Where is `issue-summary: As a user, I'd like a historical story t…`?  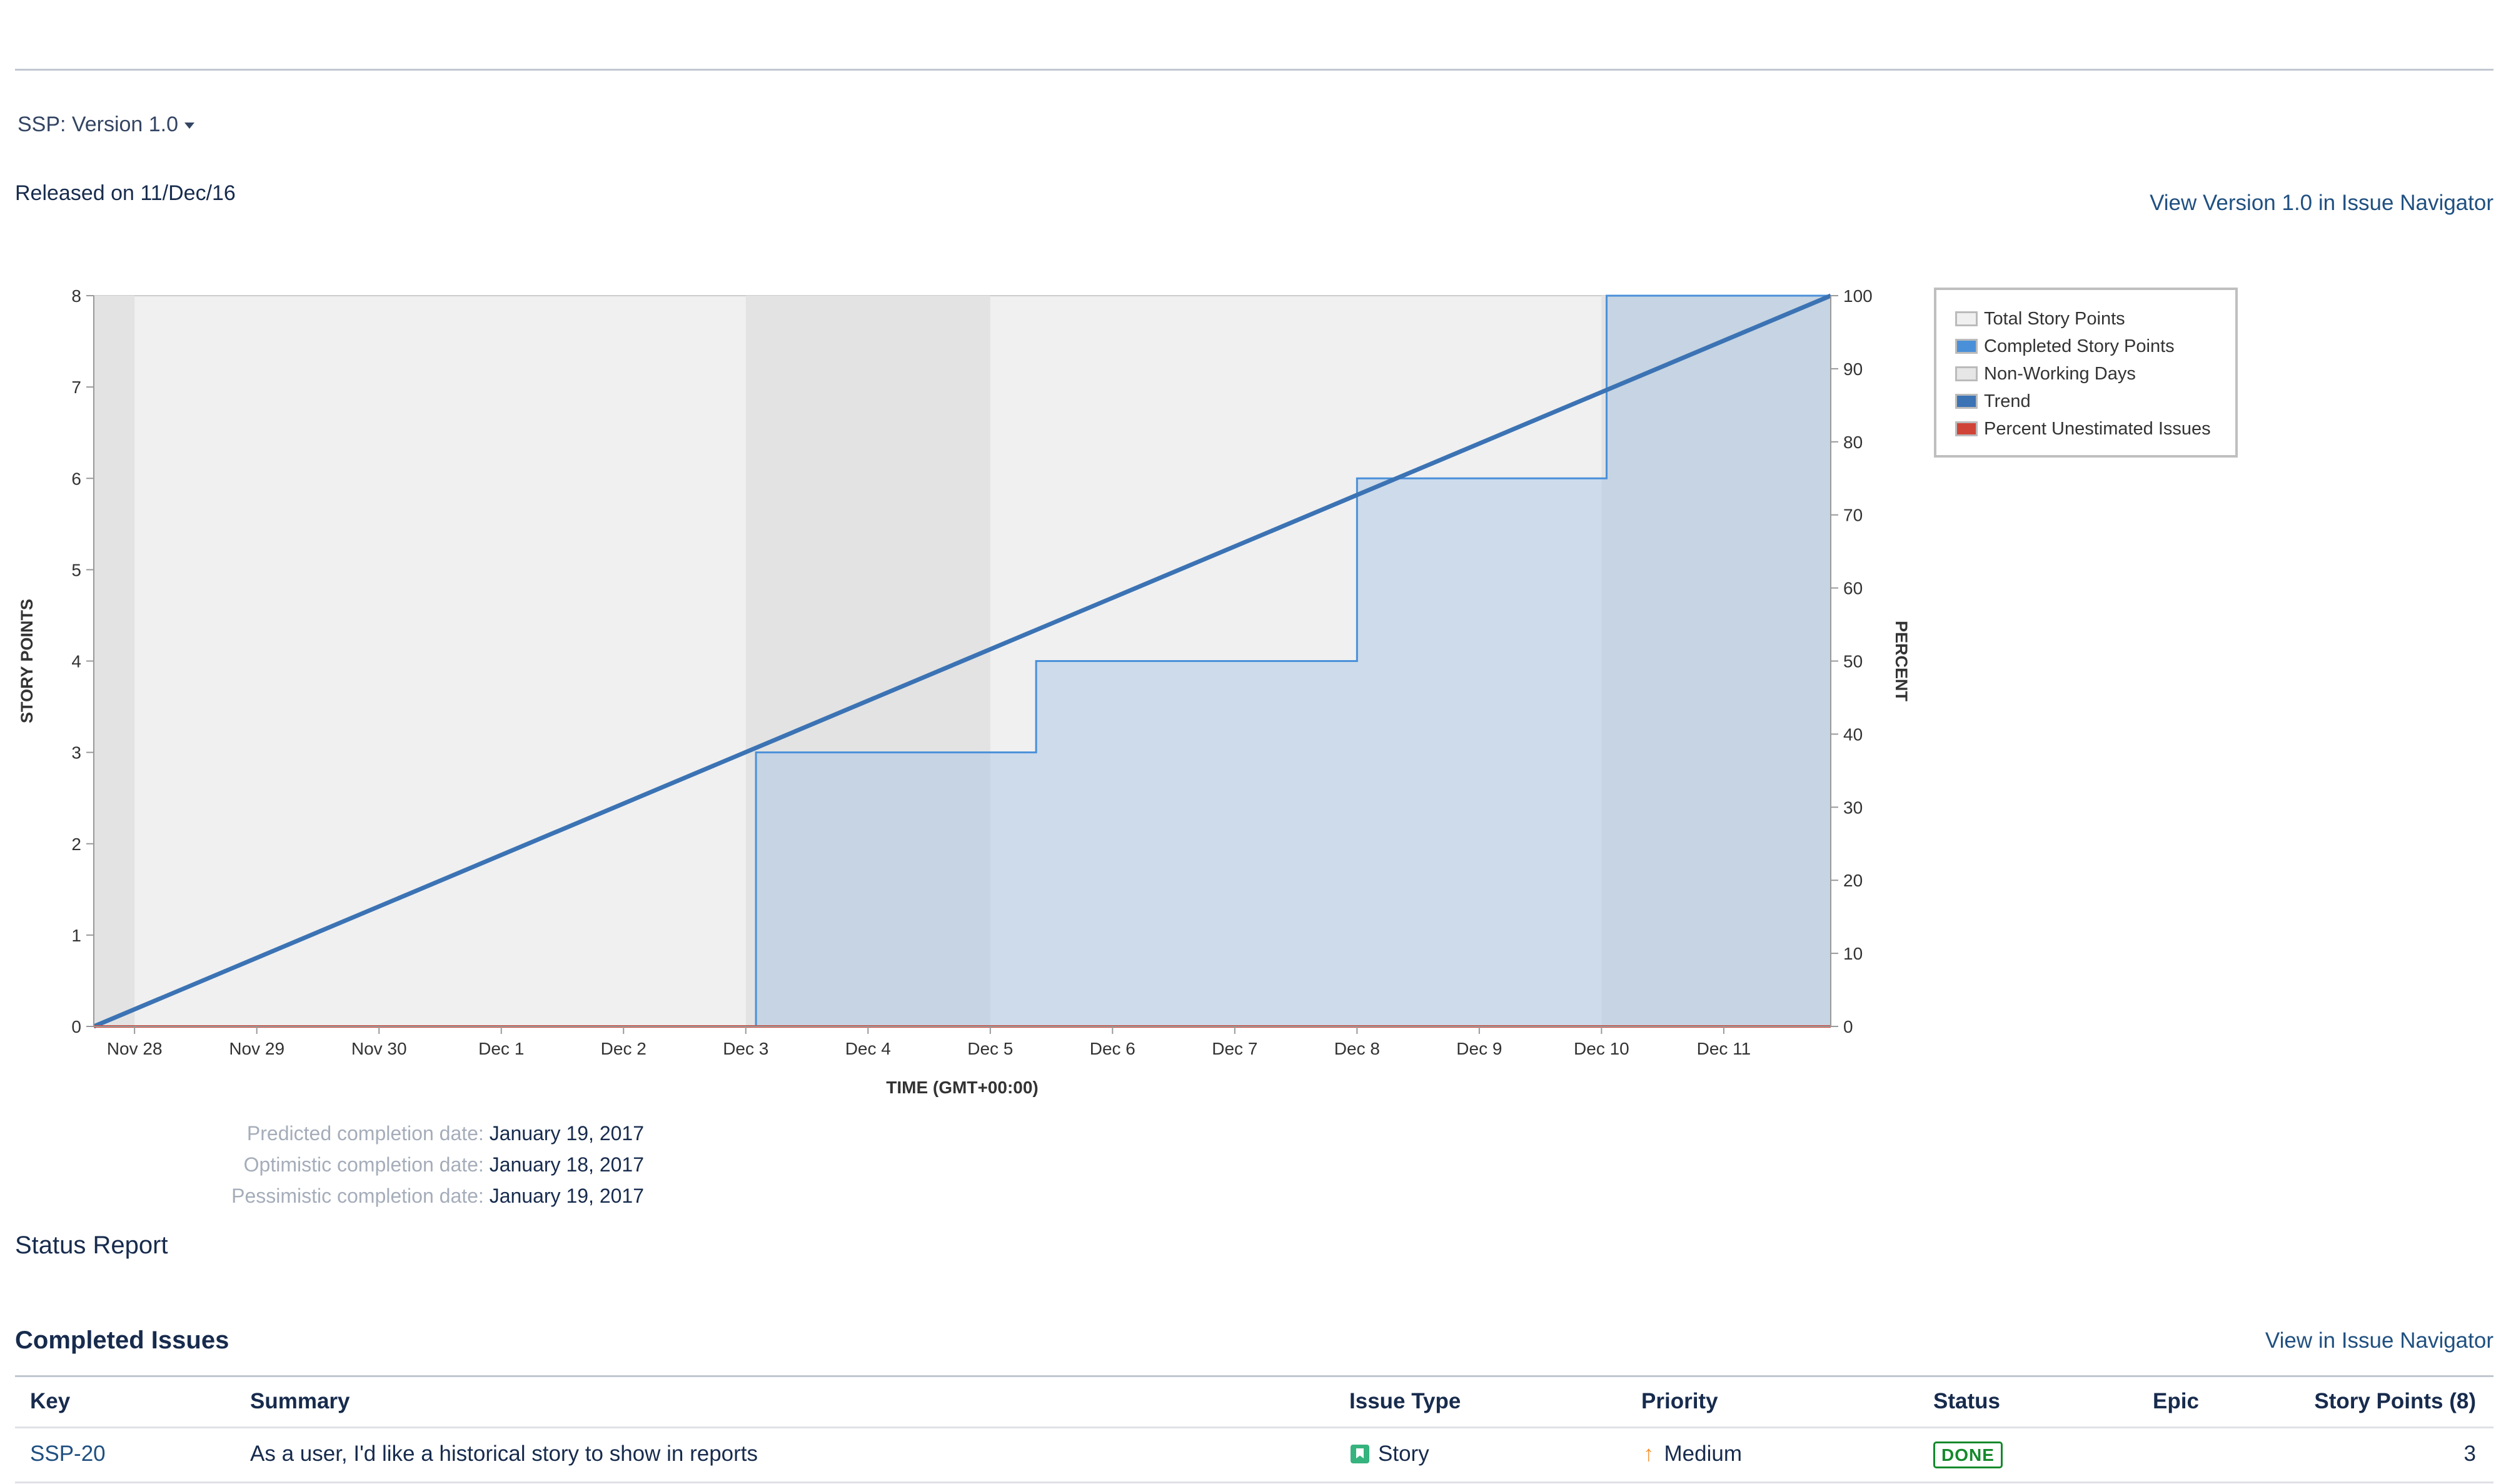 issue-summary: As a user, I'd like a historical story t… is located at coordinates (504, 1453).